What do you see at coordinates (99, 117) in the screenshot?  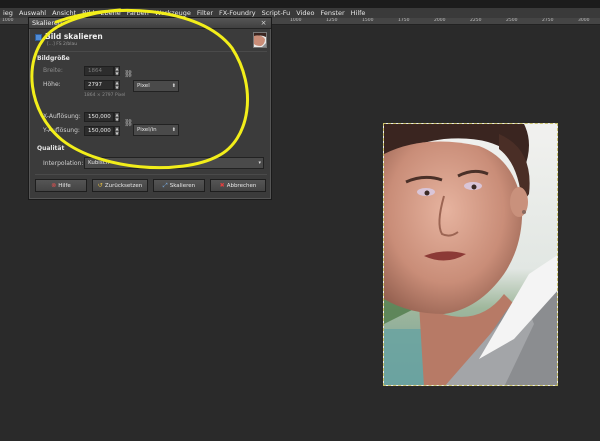 I see `x-resolution-input: 150,000` at bounding box center [99, 117].